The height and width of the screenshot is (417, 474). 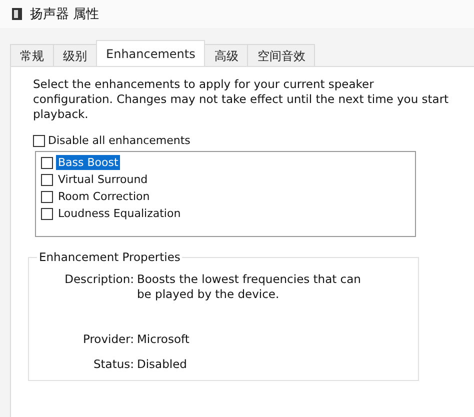 I want to click on list-item: Virtual Surround, so click(x=103, y=179).